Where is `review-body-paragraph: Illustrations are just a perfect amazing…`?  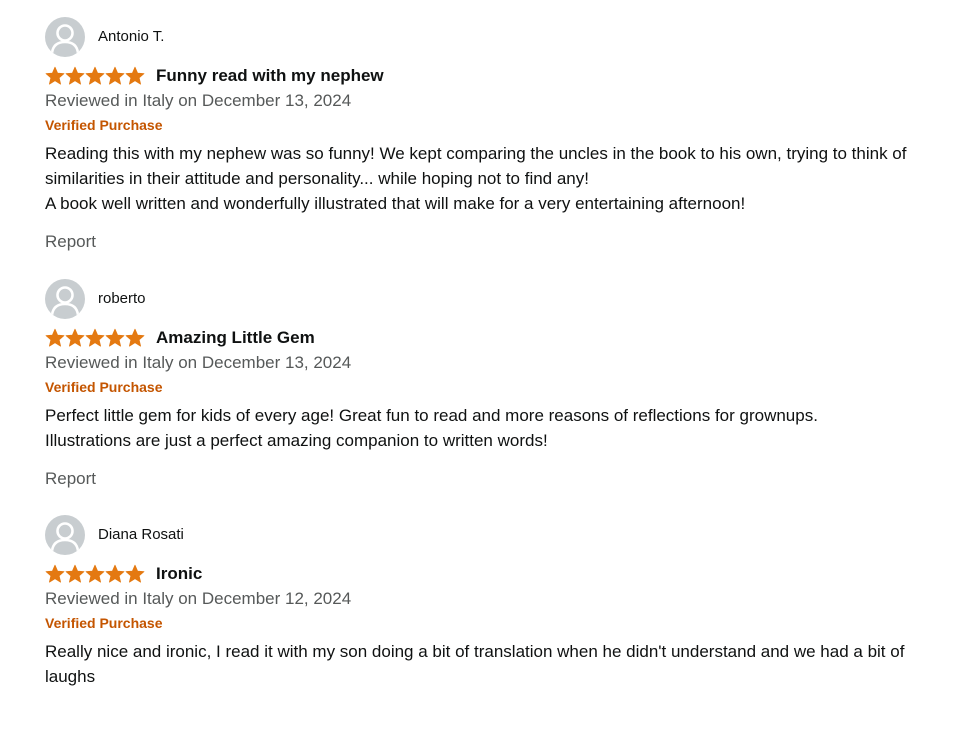
review-body-paragraph: Illustrations are just a perfect amazing… is located at coordinates (296, 440).